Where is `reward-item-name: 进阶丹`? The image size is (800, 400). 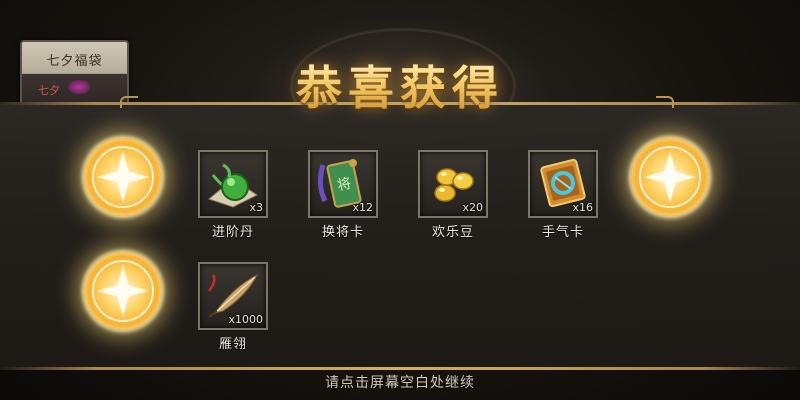
reward-item-name: 进阶丹 is located at coordinates (232, 232).